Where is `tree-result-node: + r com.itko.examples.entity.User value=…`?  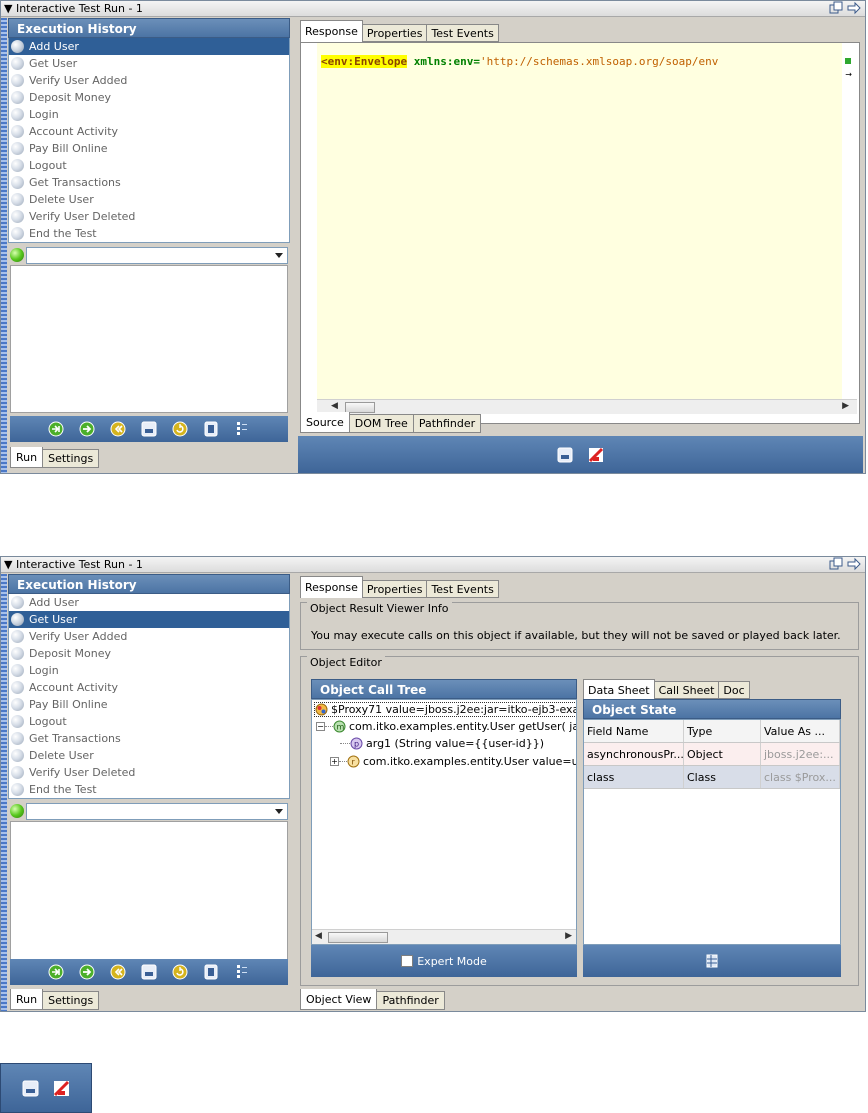 tree-result-node: + r com.itko.examples.entity.User value=… is located at coordinates (453, 761).